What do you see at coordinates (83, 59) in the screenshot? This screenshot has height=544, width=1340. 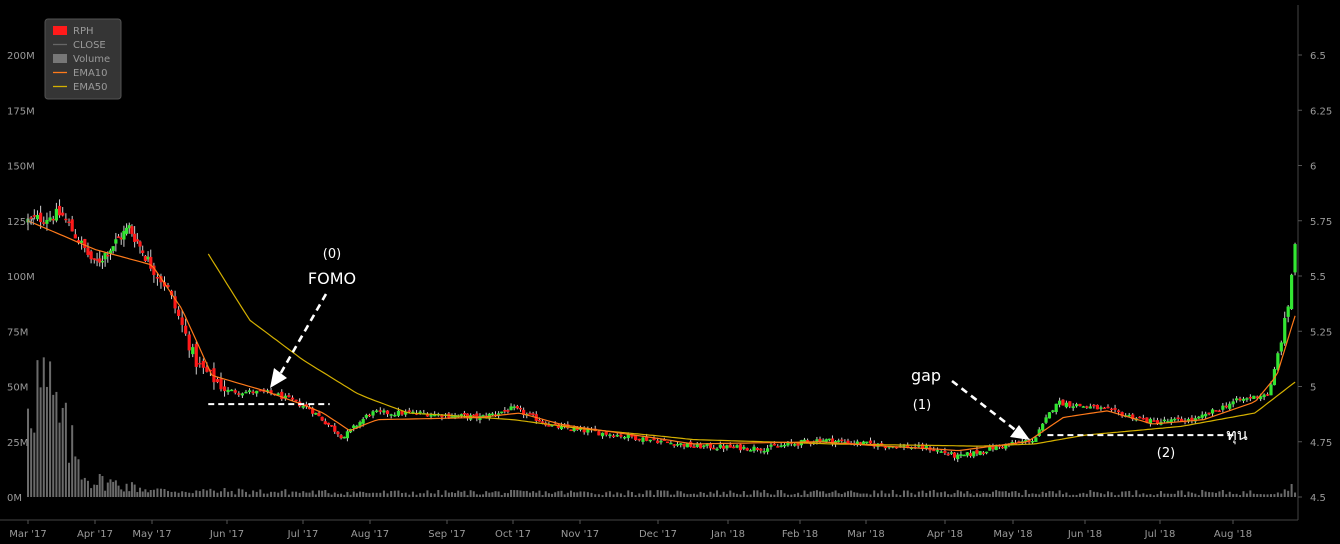 I see `legend: RPH CLOSE Volume EMA10 EMA50` at bounding box center [83, 59].